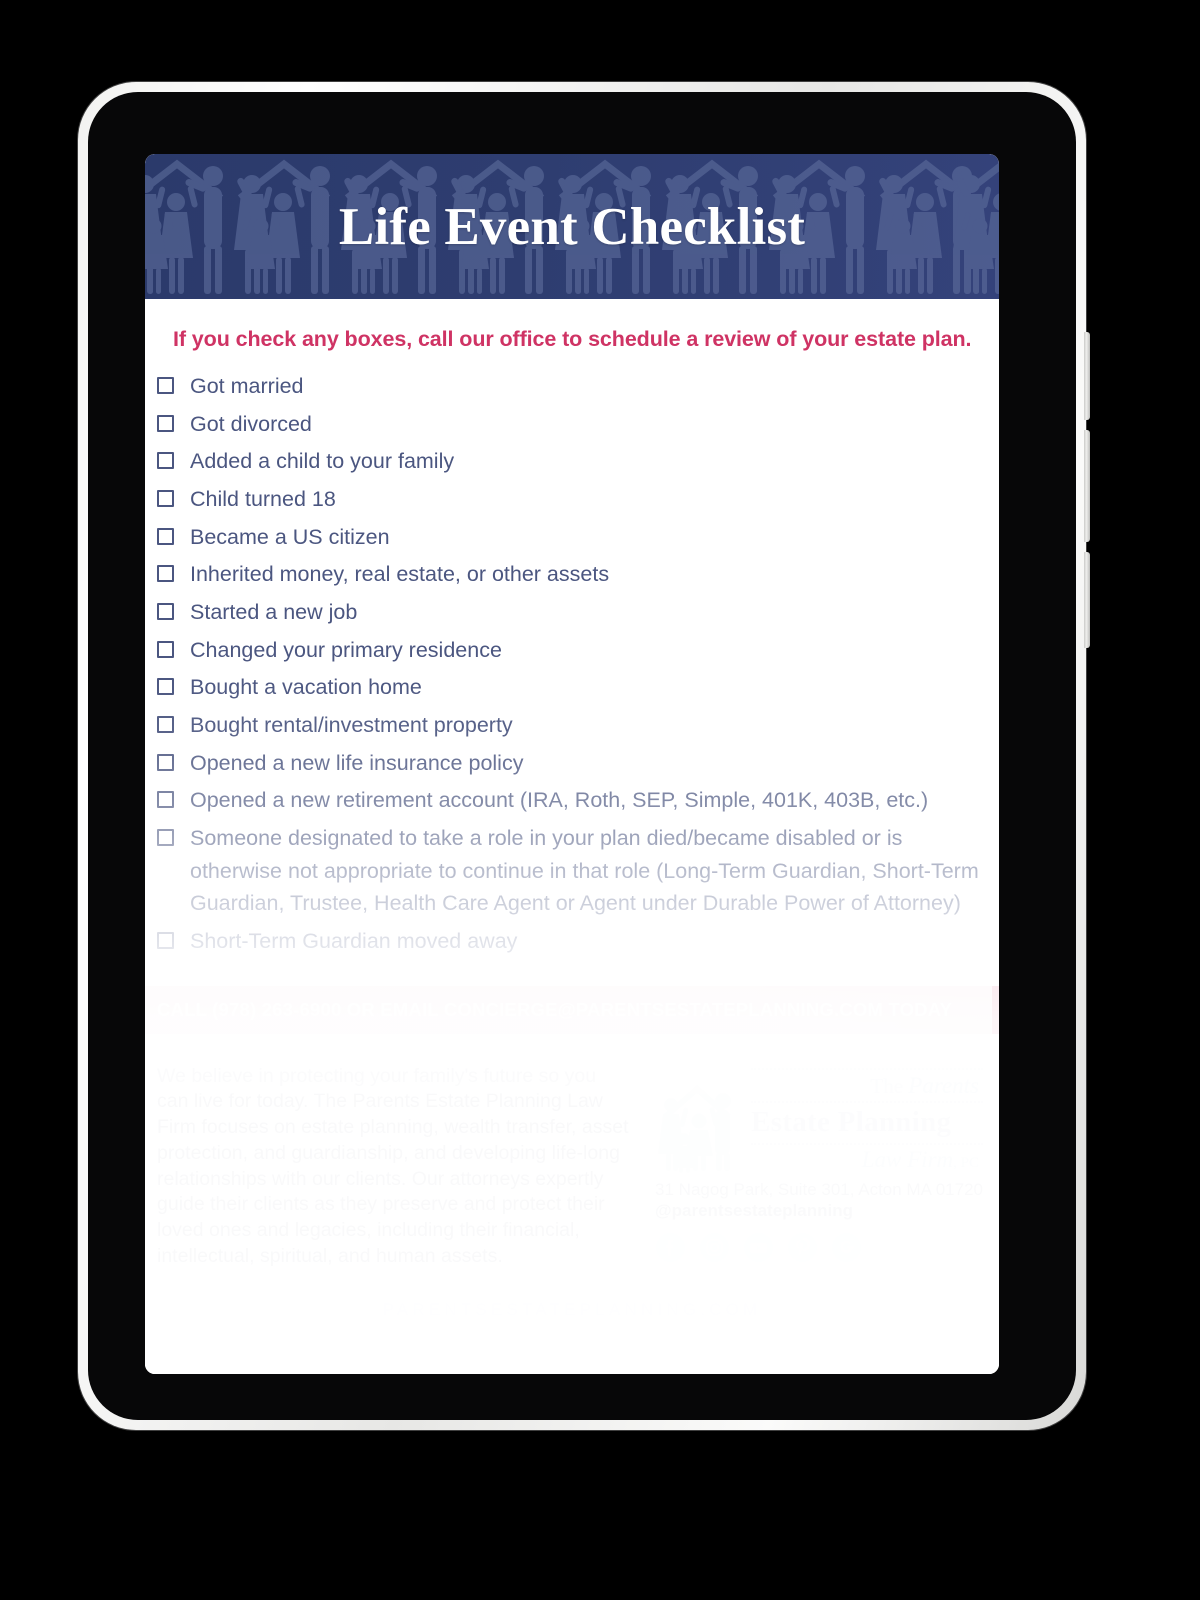 This screenshot has height=1600, width=1200. I want to click on firm-logo-wordmark: The Parents Estate Planning Law Firm, PC, so click(867, 1119).